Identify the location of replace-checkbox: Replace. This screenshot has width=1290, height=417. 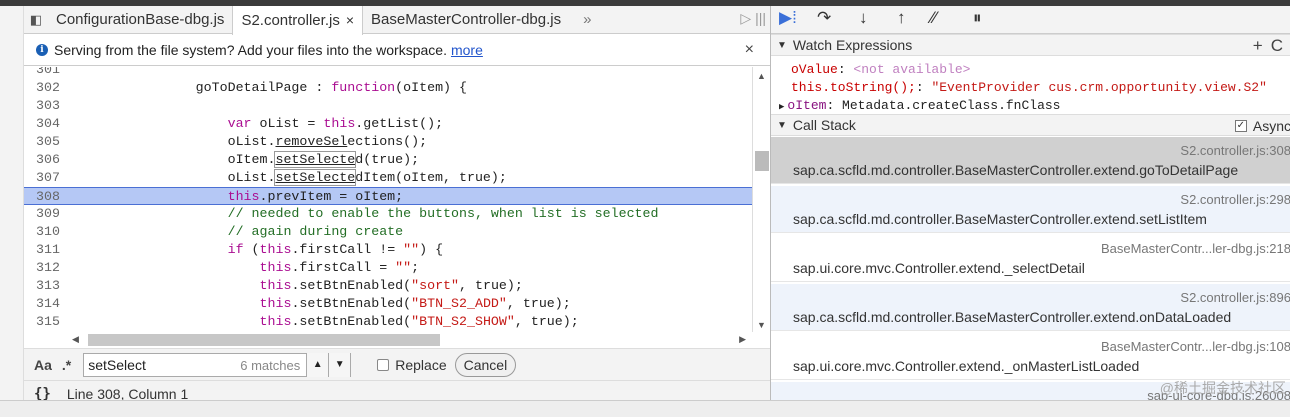
(412, 365).